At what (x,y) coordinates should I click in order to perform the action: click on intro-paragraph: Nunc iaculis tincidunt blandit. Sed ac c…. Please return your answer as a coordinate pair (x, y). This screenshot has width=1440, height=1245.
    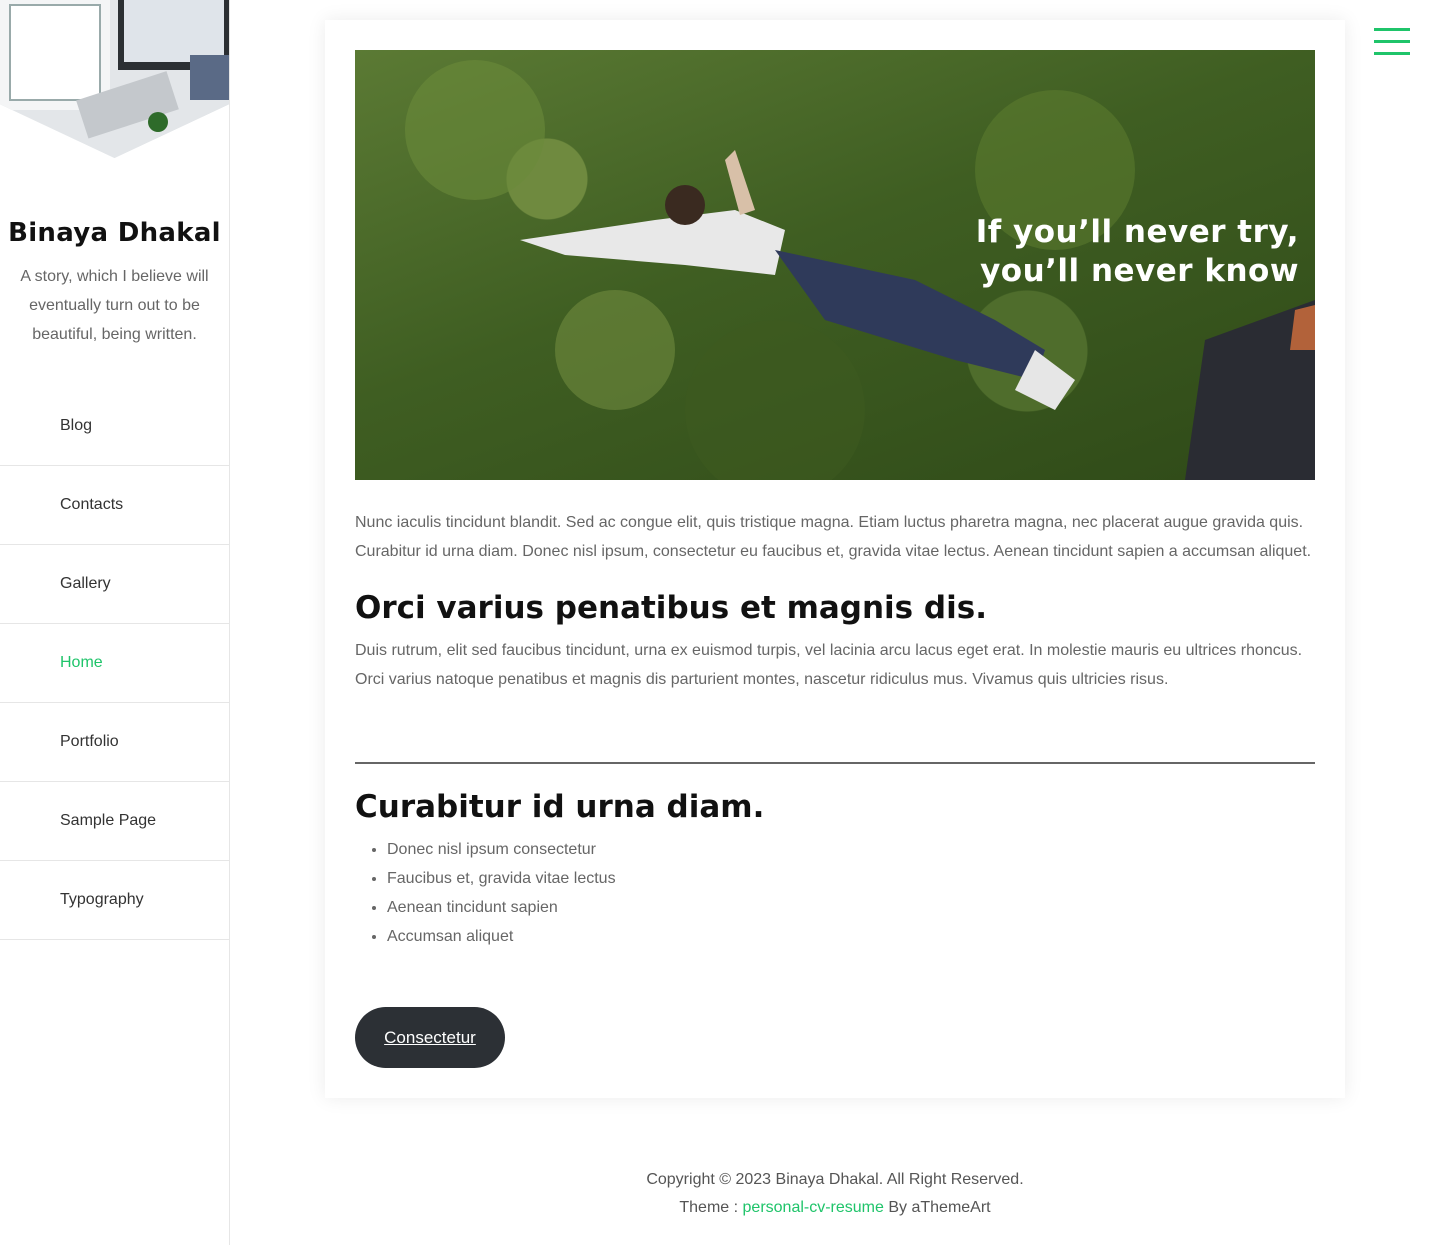
    Looking at the image, I should click on (833, 537).